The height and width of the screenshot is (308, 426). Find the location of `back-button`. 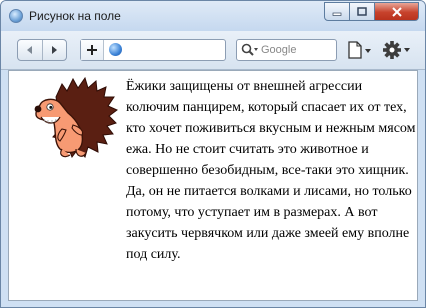

back-button is located at coordinates (30, 50).